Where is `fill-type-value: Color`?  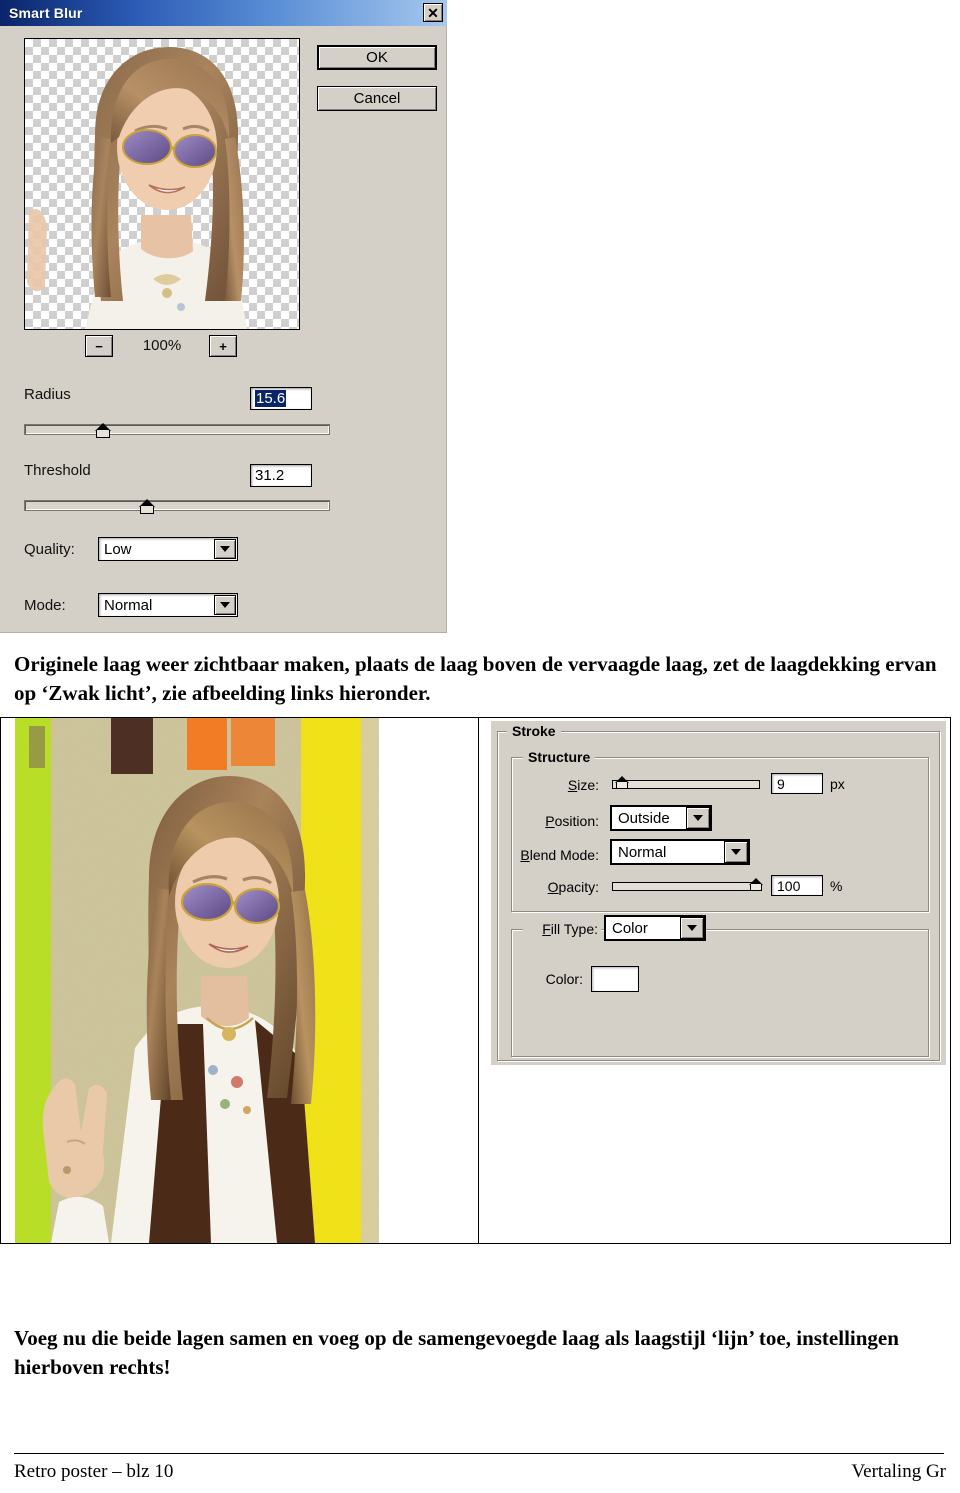
fill-type-value: Color is located at coordinates (630, 928).